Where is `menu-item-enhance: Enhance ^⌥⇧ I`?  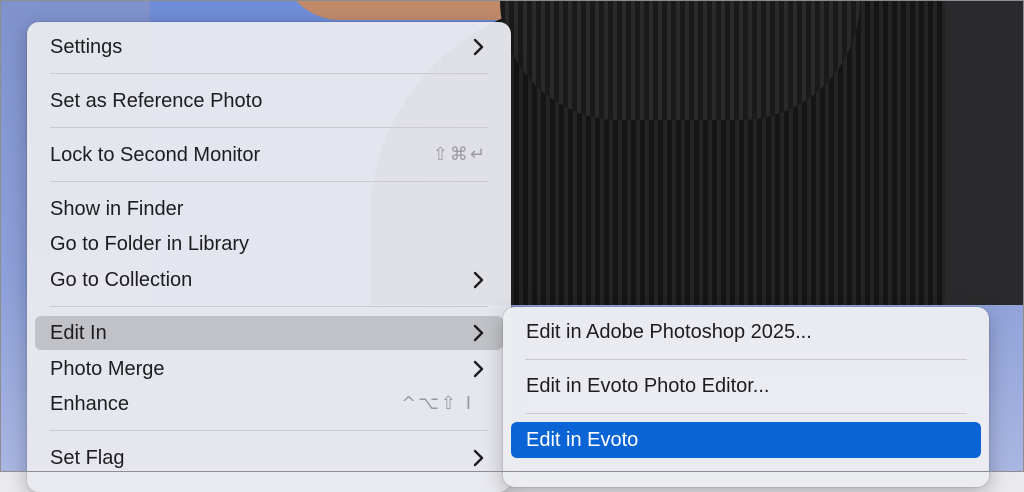
menu-item-enhance: Enhance ^⌥⇧ I is located at coordinates (269, 404).